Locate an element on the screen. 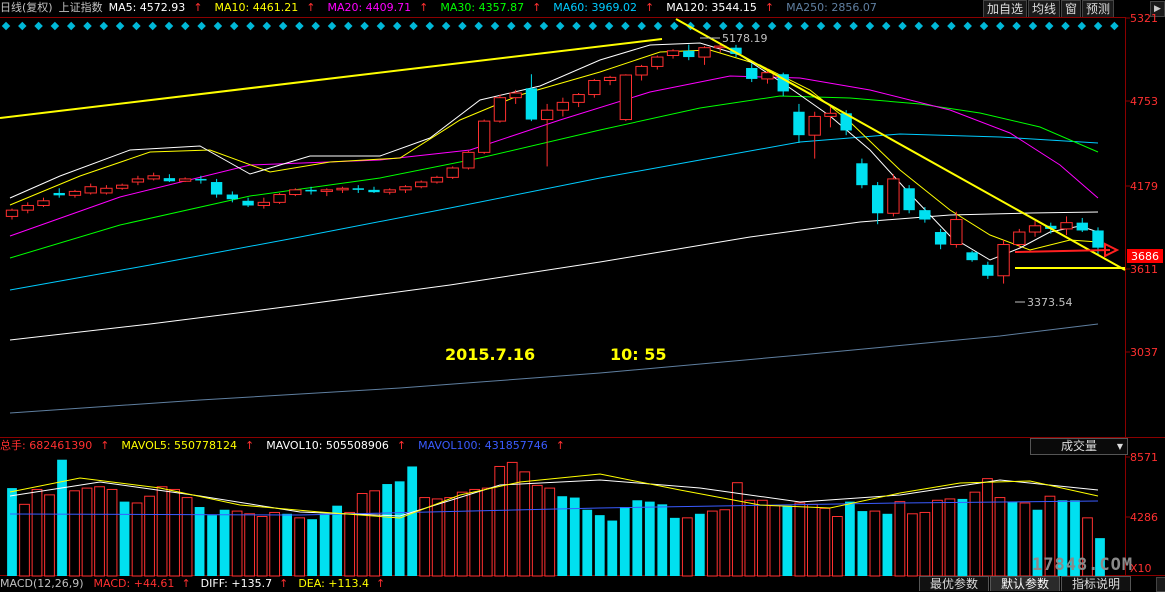 This screenshot has width=1165, height=592. price-axis-label: 4753 is located at coordinates (1144, 101).